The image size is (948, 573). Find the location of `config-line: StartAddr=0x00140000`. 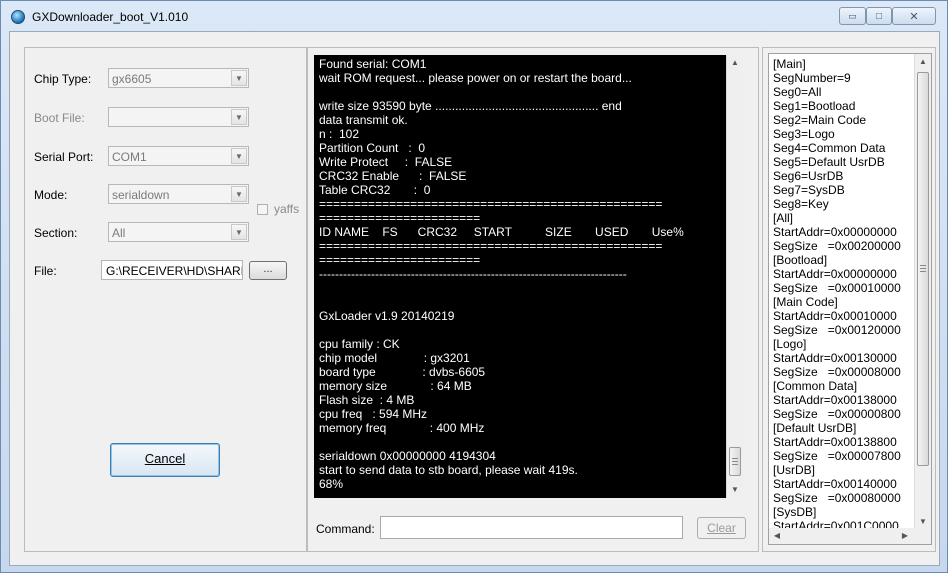

config-line: StartAddr=0x00140000 is located at coordinates (835, 484).